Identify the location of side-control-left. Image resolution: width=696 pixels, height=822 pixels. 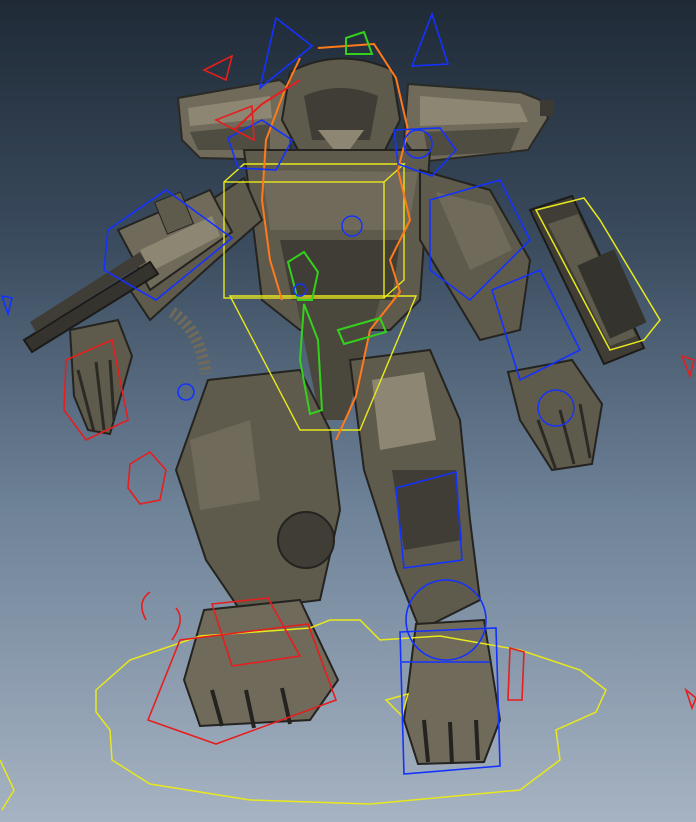
(7, 785).